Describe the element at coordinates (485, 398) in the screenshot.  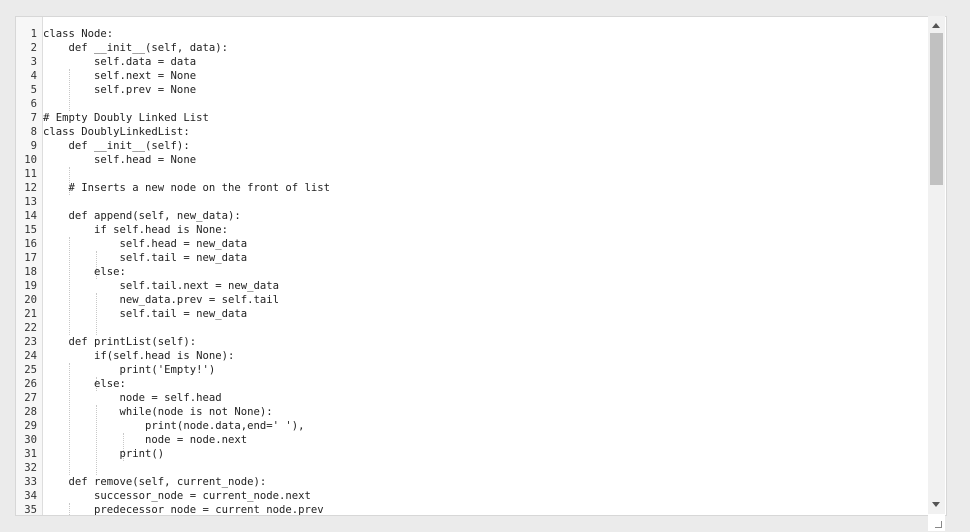
I see `code-line: 27 node = self.head` at that location.